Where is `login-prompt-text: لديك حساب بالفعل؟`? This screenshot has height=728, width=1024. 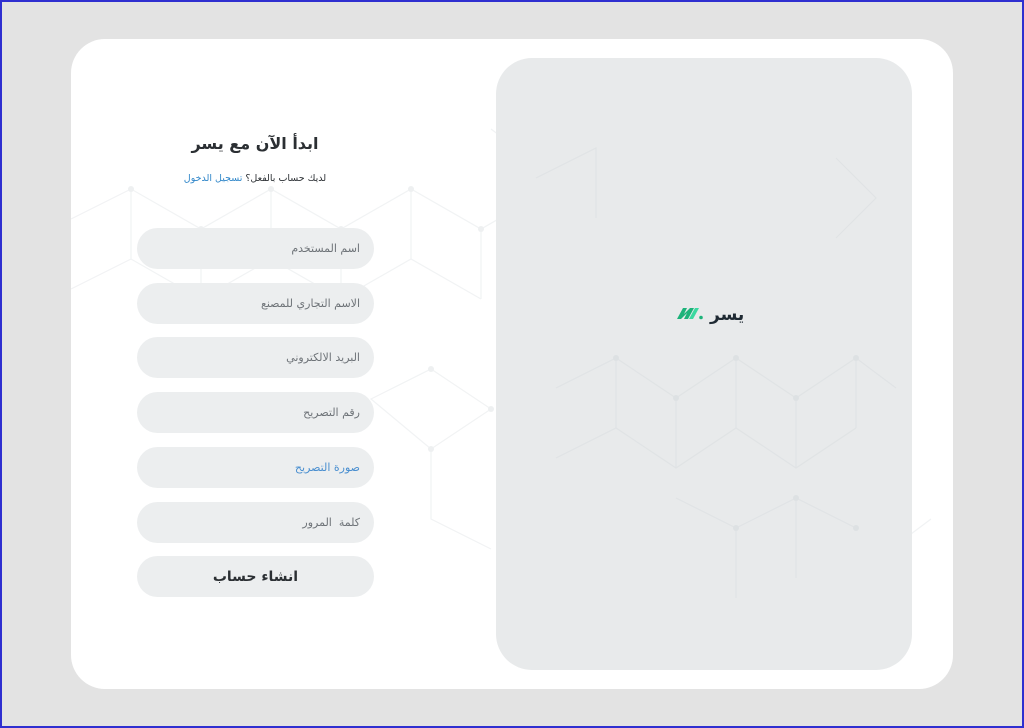 login-prompt-text: لديك حساب بالفعل؟ is located at coordinates (286, 178).